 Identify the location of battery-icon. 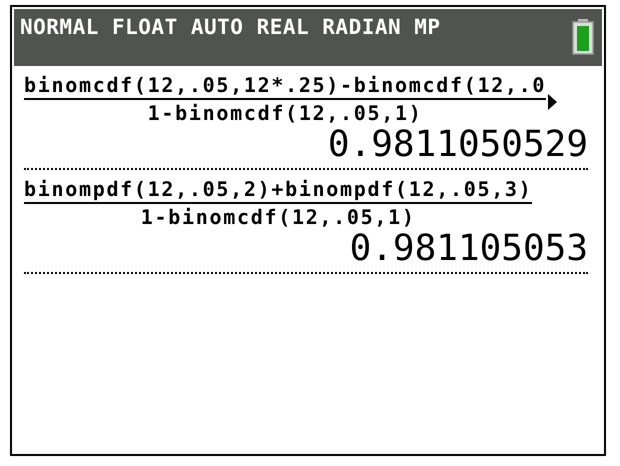
(583, 37).